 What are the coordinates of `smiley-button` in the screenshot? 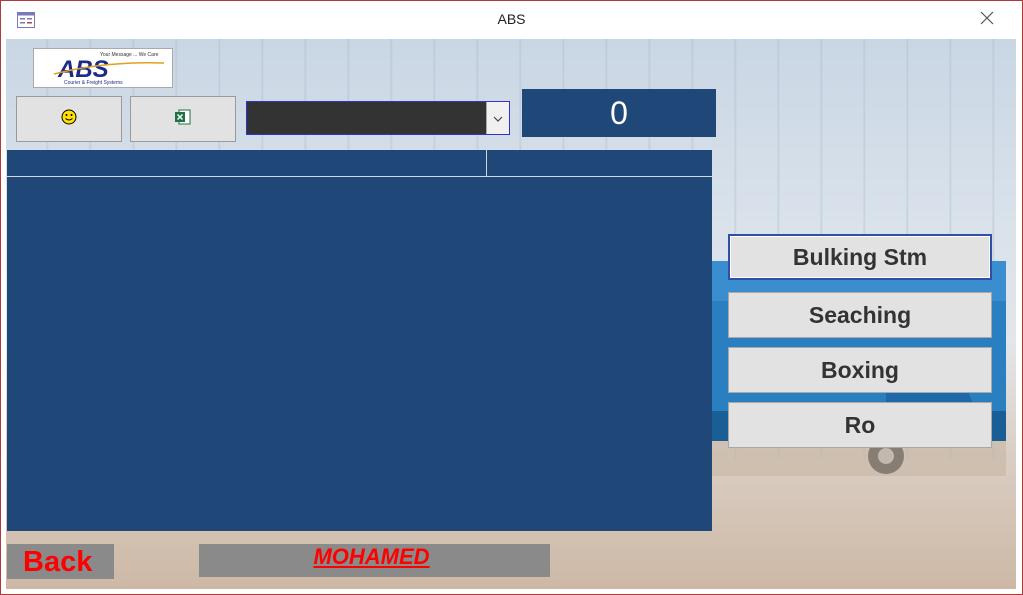 It's located at (69, 119).